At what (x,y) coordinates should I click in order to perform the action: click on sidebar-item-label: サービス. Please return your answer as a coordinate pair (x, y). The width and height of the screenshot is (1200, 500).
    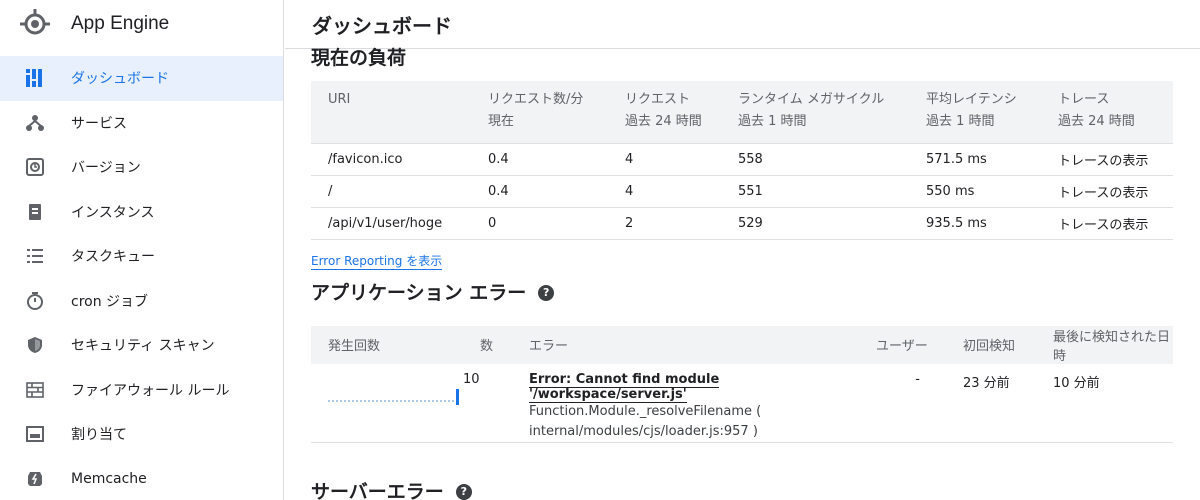
    Looking at the image, I should click on (99, 123).